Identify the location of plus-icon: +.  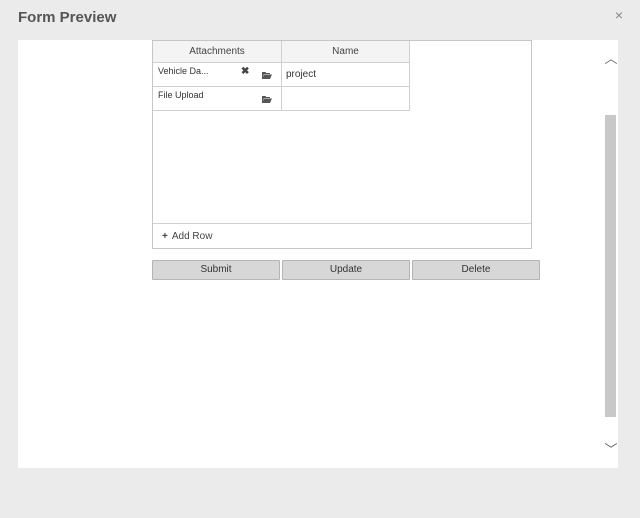
(165, 236).